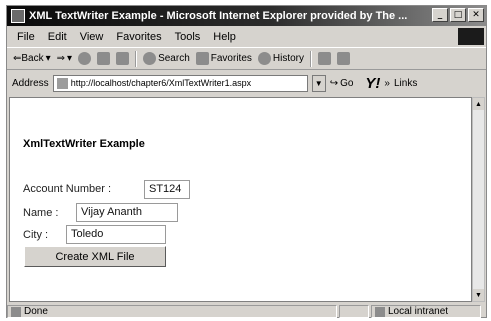  Describe the element at coordinates (354, 311) in the screenshot. I see `status-empty-pane` at that location.